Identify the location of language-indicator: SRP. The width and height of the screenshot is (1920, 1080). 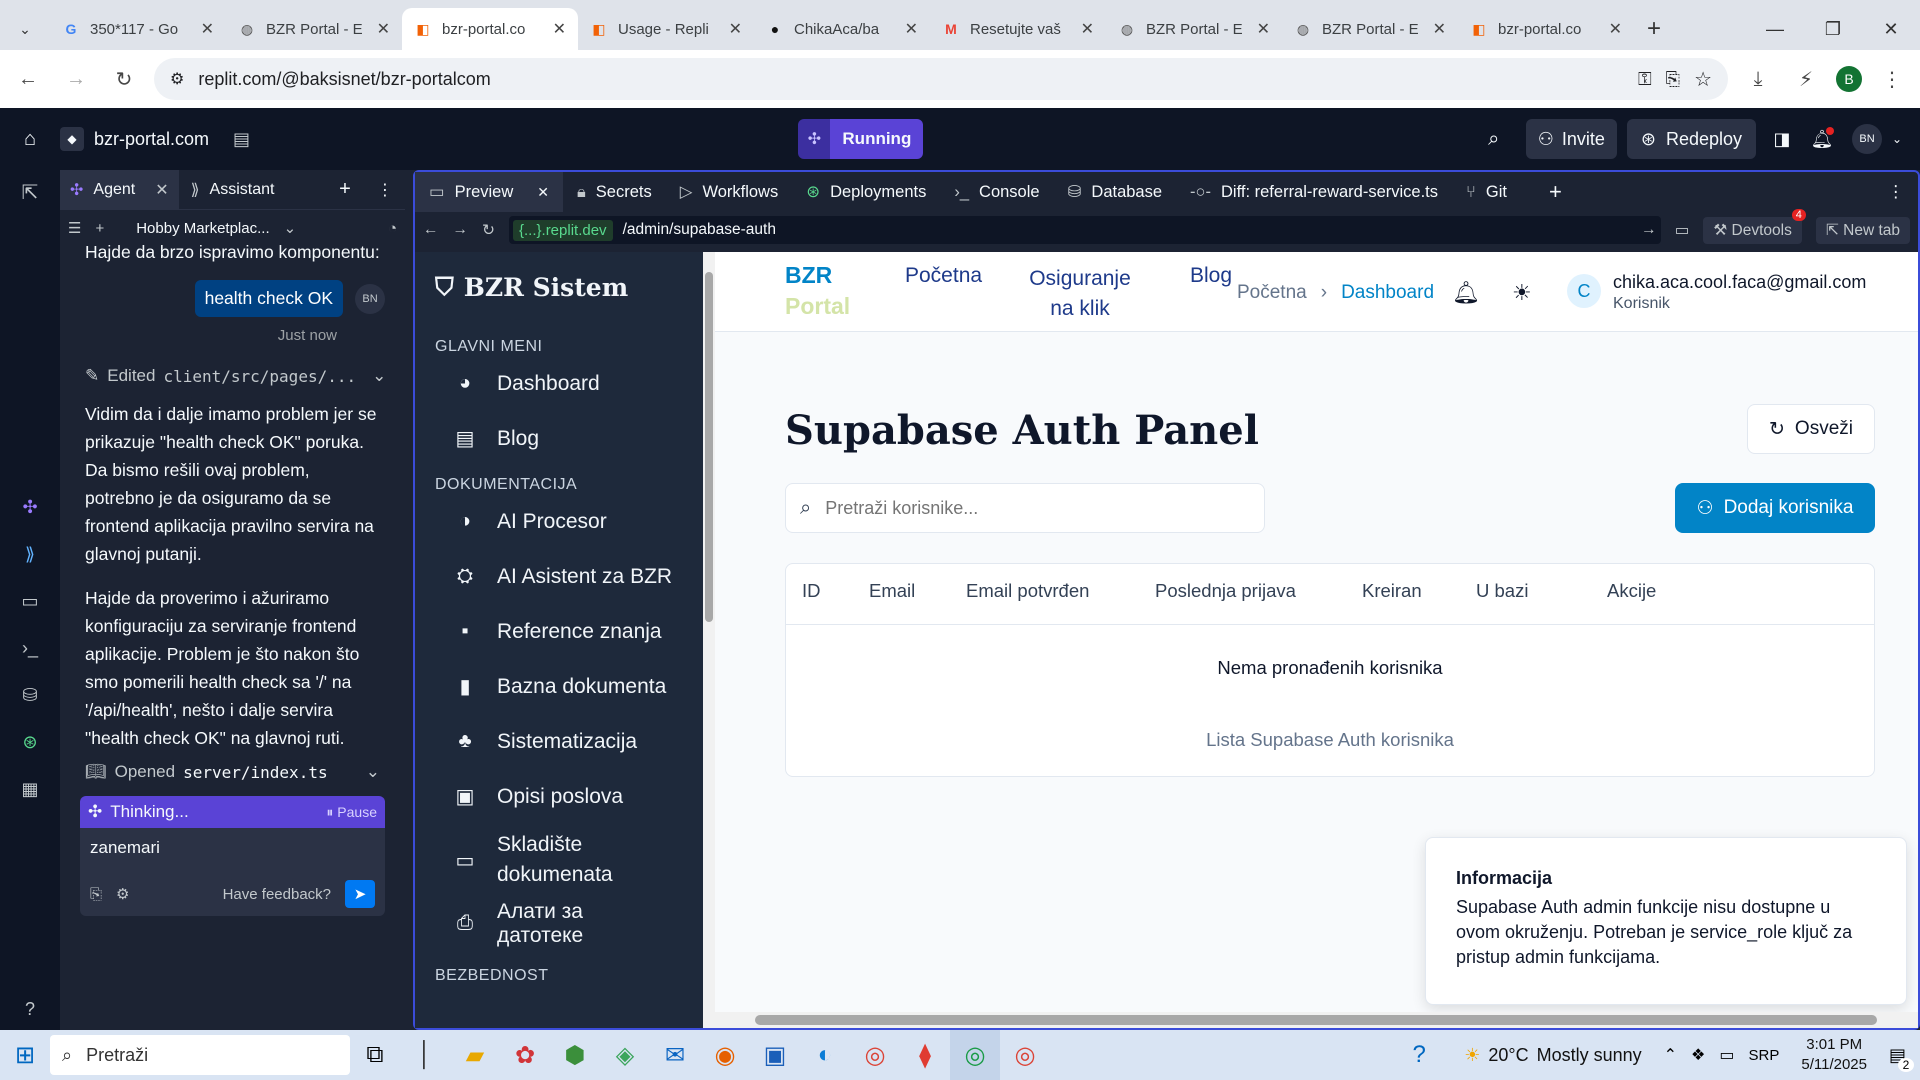
(1764, 1055).